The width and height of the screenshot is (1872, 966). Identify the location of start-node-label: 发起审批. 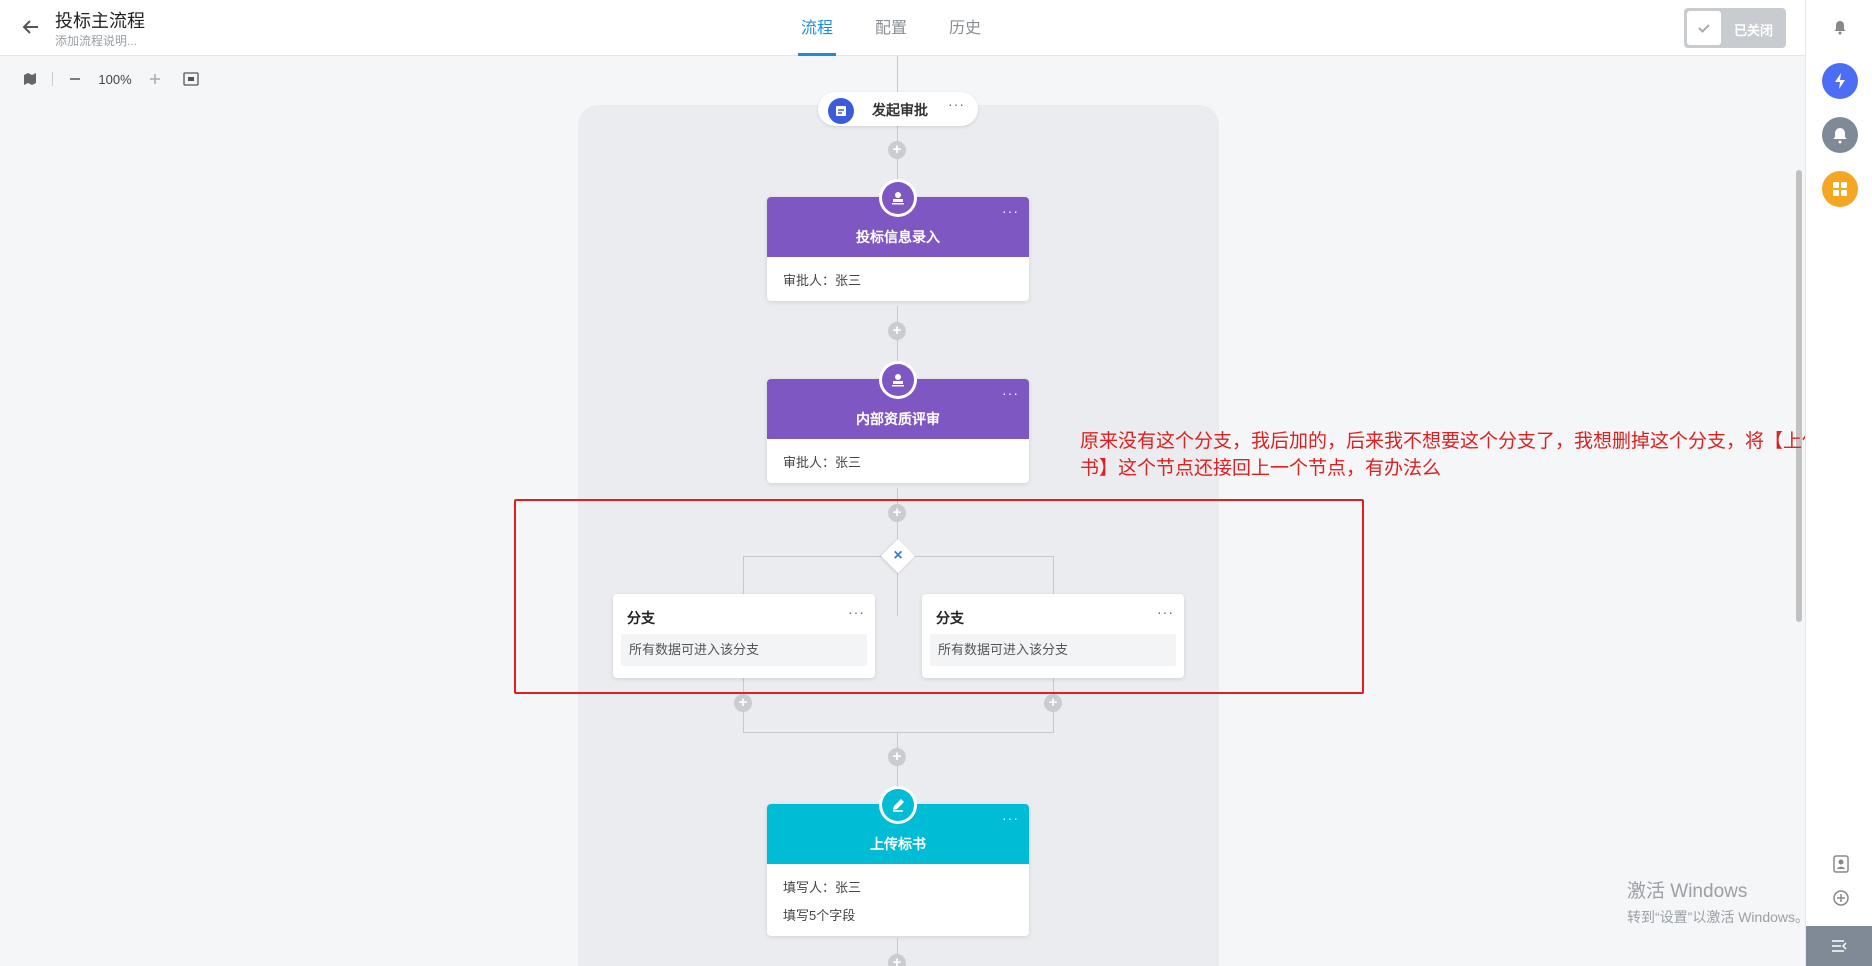
(900, 110).